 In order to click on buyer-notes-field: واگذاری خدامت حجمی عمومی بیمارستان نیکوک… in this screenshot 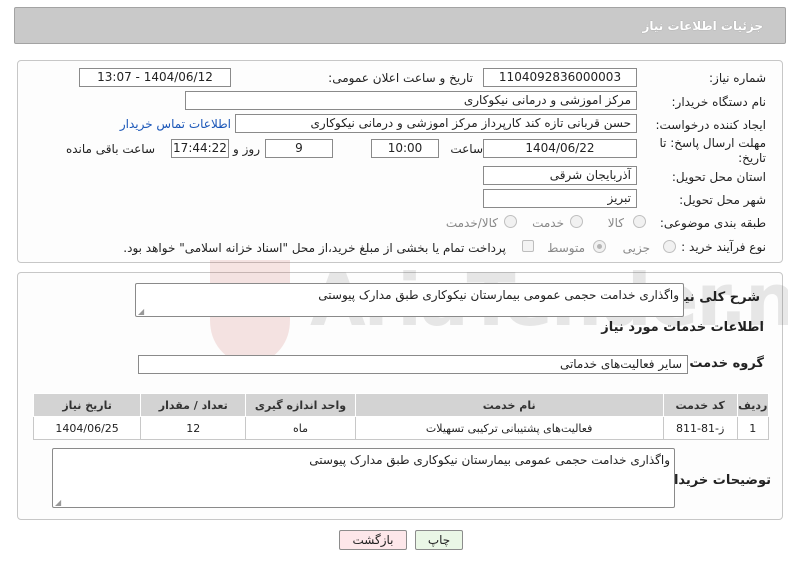, I will do `click(363, 478)`.